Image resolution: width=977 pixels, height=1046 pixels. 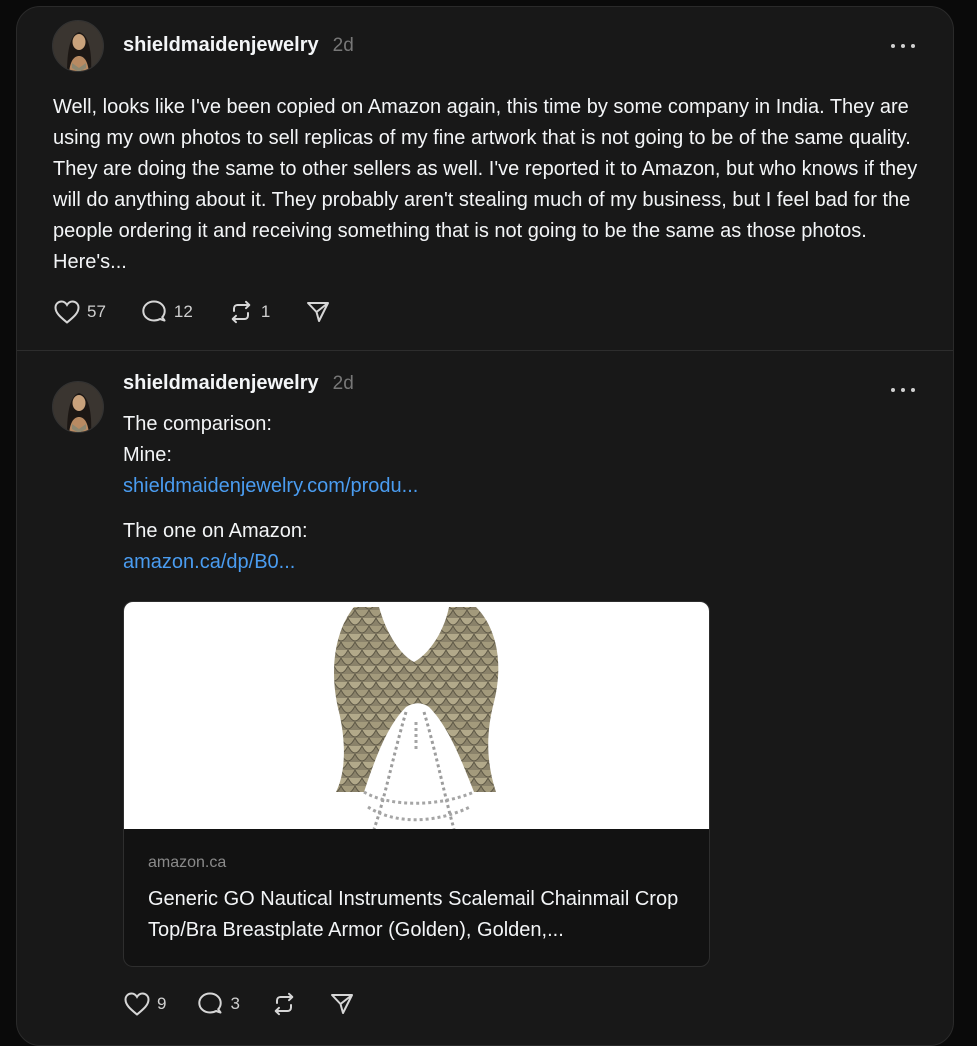 What do you see at coordinates (197, 424) in the screenshot?
I see `comparison-line: The comparison:` at bounding box center [197, 424].